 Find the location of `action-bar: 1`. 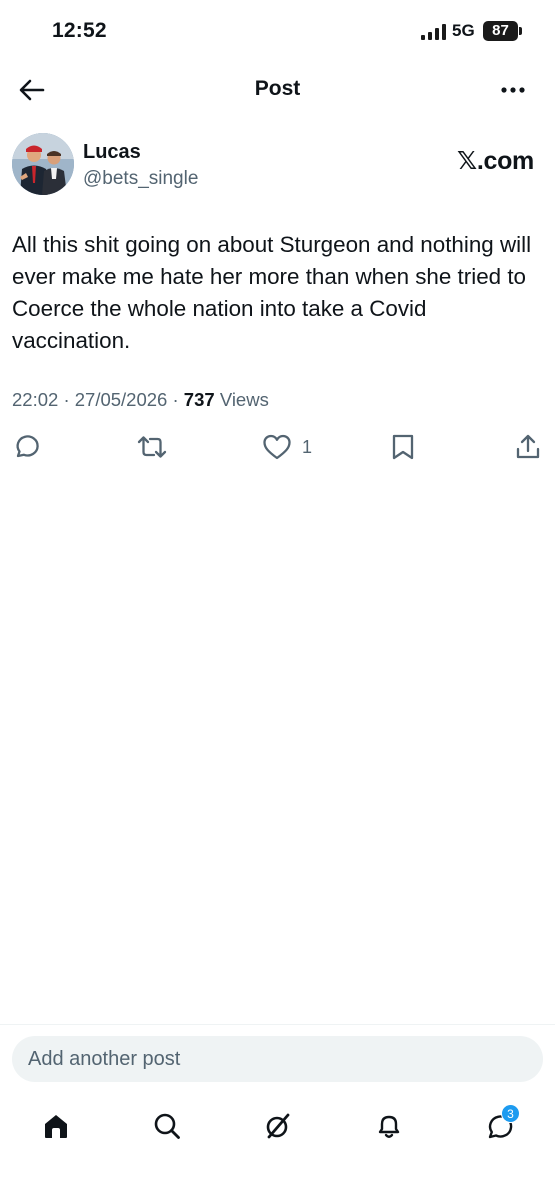

action-bar: 1 is located at coordinates (277, 447).